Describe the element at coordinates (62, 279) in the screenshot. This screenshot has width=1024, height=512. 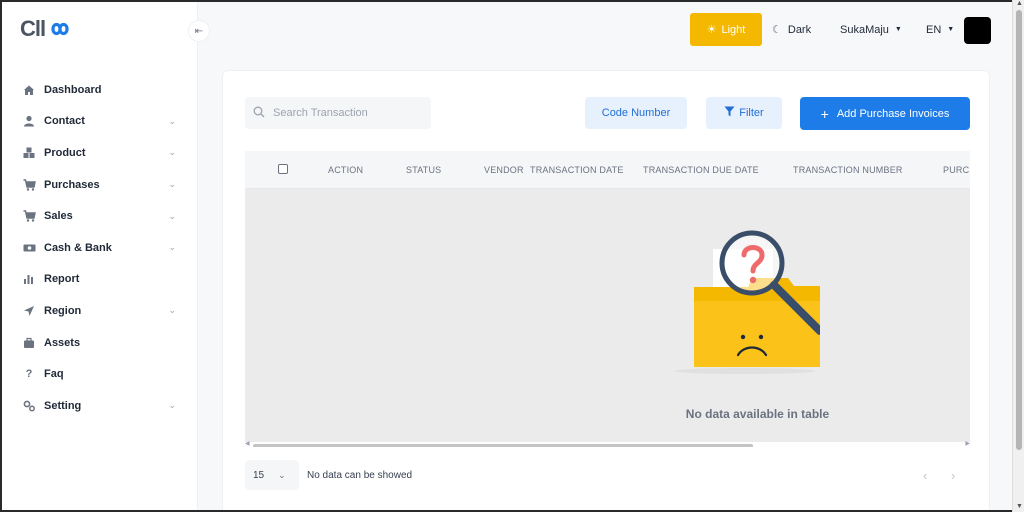
I see `sidebar-item-label: Report` at that location.